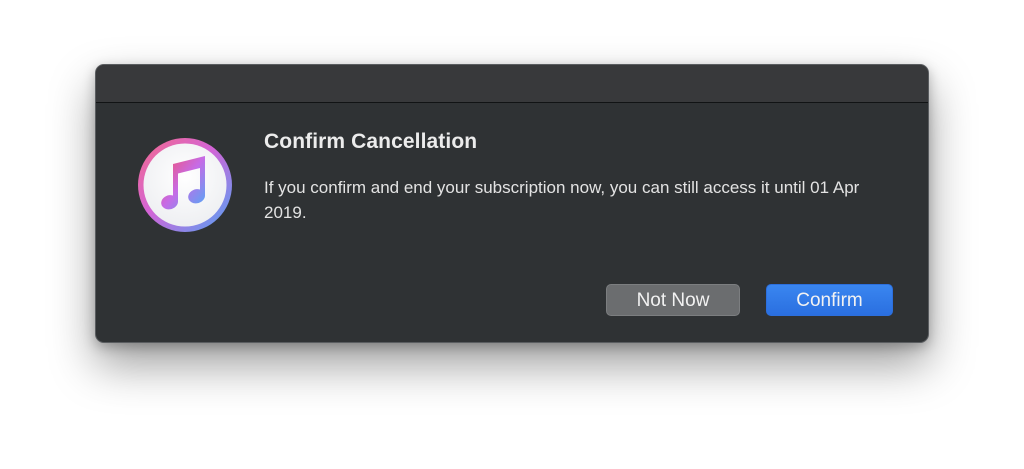 This screenshot has width=1024, height=469. I want to click on not-now-button: Not Now, so click(673, 300).